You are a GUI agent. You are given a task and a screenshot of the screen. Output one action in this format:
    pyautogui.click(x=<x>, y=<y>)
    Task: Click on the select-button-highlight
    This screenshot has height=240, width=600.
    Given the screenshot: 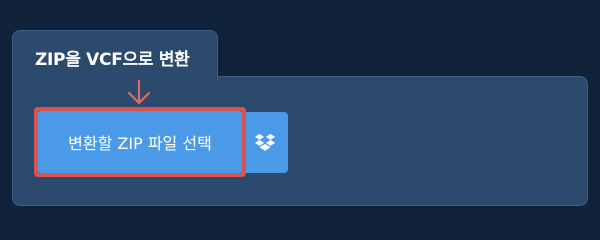 What is the action you would take?
    pyautogui.click(x=140, y=142)
    